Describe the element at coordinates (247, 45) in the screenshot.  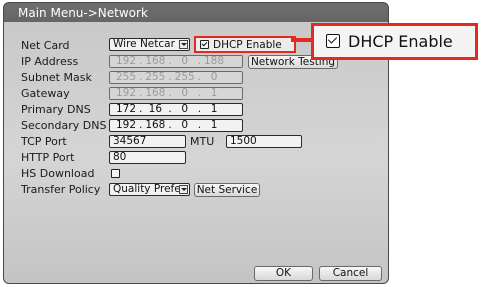
I see `dhcp-label: DHCP Enable` at that location.